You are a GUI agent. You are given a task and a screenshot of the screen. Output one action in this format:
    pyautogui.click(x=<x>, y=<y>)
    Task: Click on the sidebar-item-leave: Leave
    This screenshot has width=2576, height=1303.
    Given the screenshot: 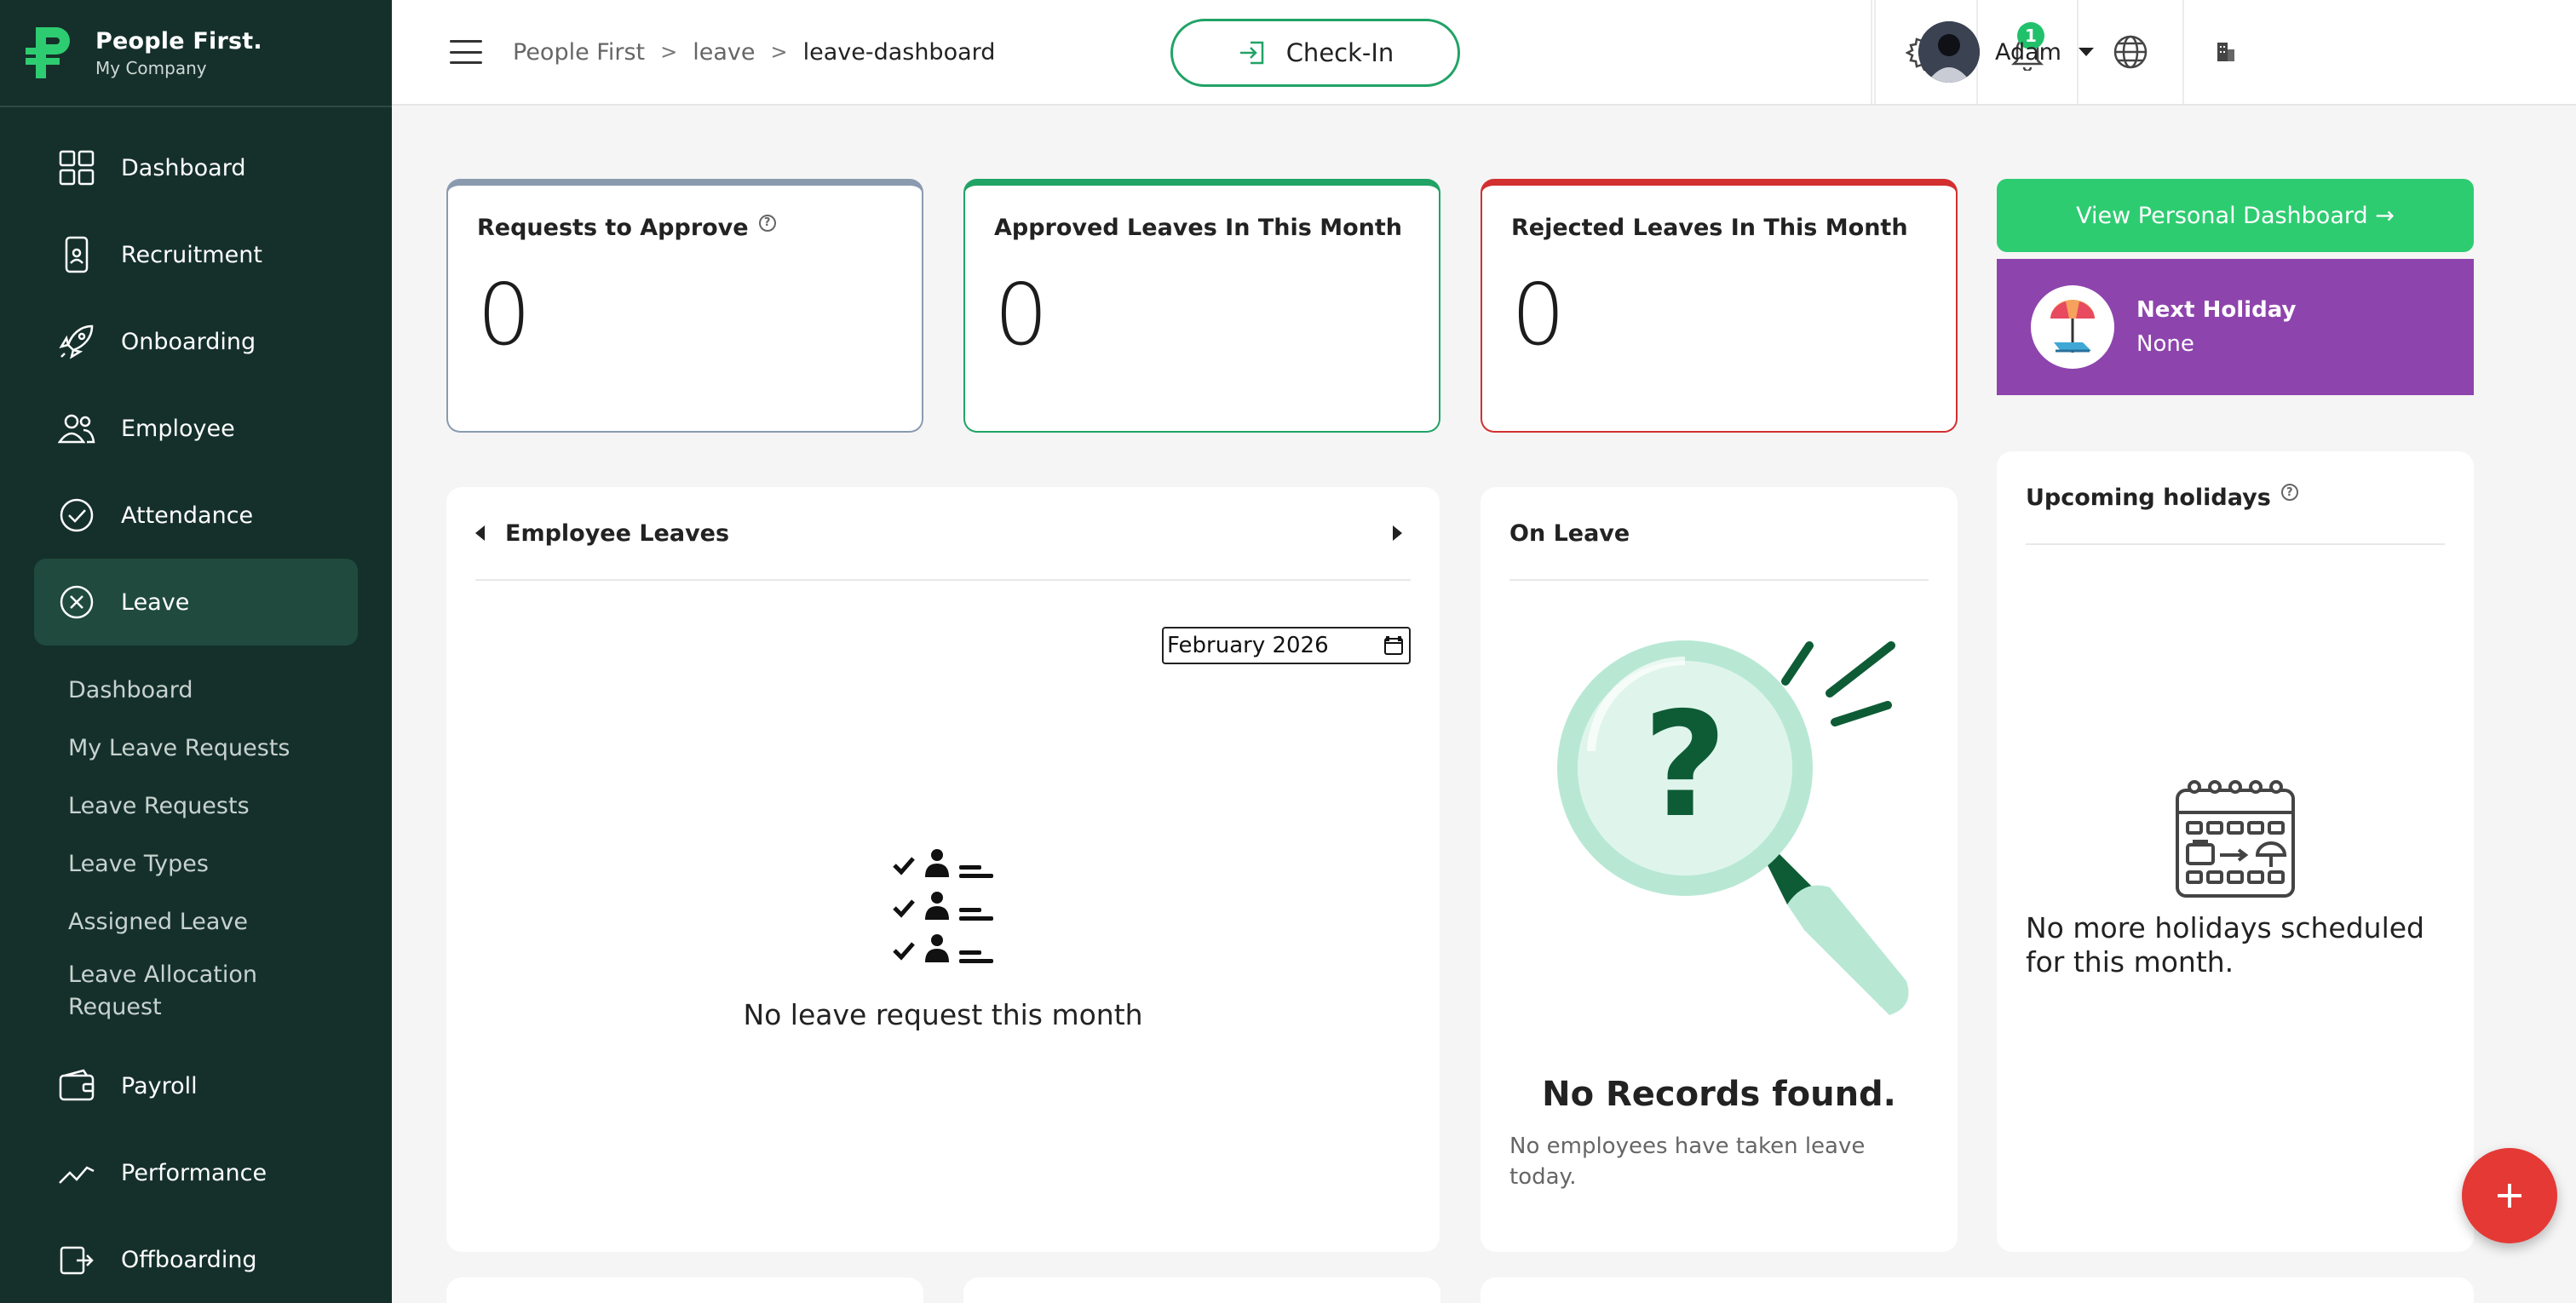 What is the action you would take?
    pyautogui.click(x=196, y=603)
    